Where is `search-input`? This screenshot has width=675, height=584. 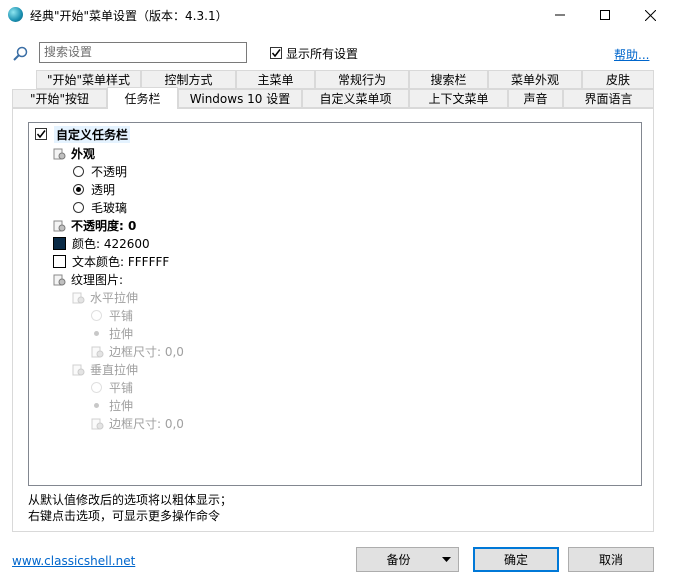 search-input is located at coordinates (143, 52).